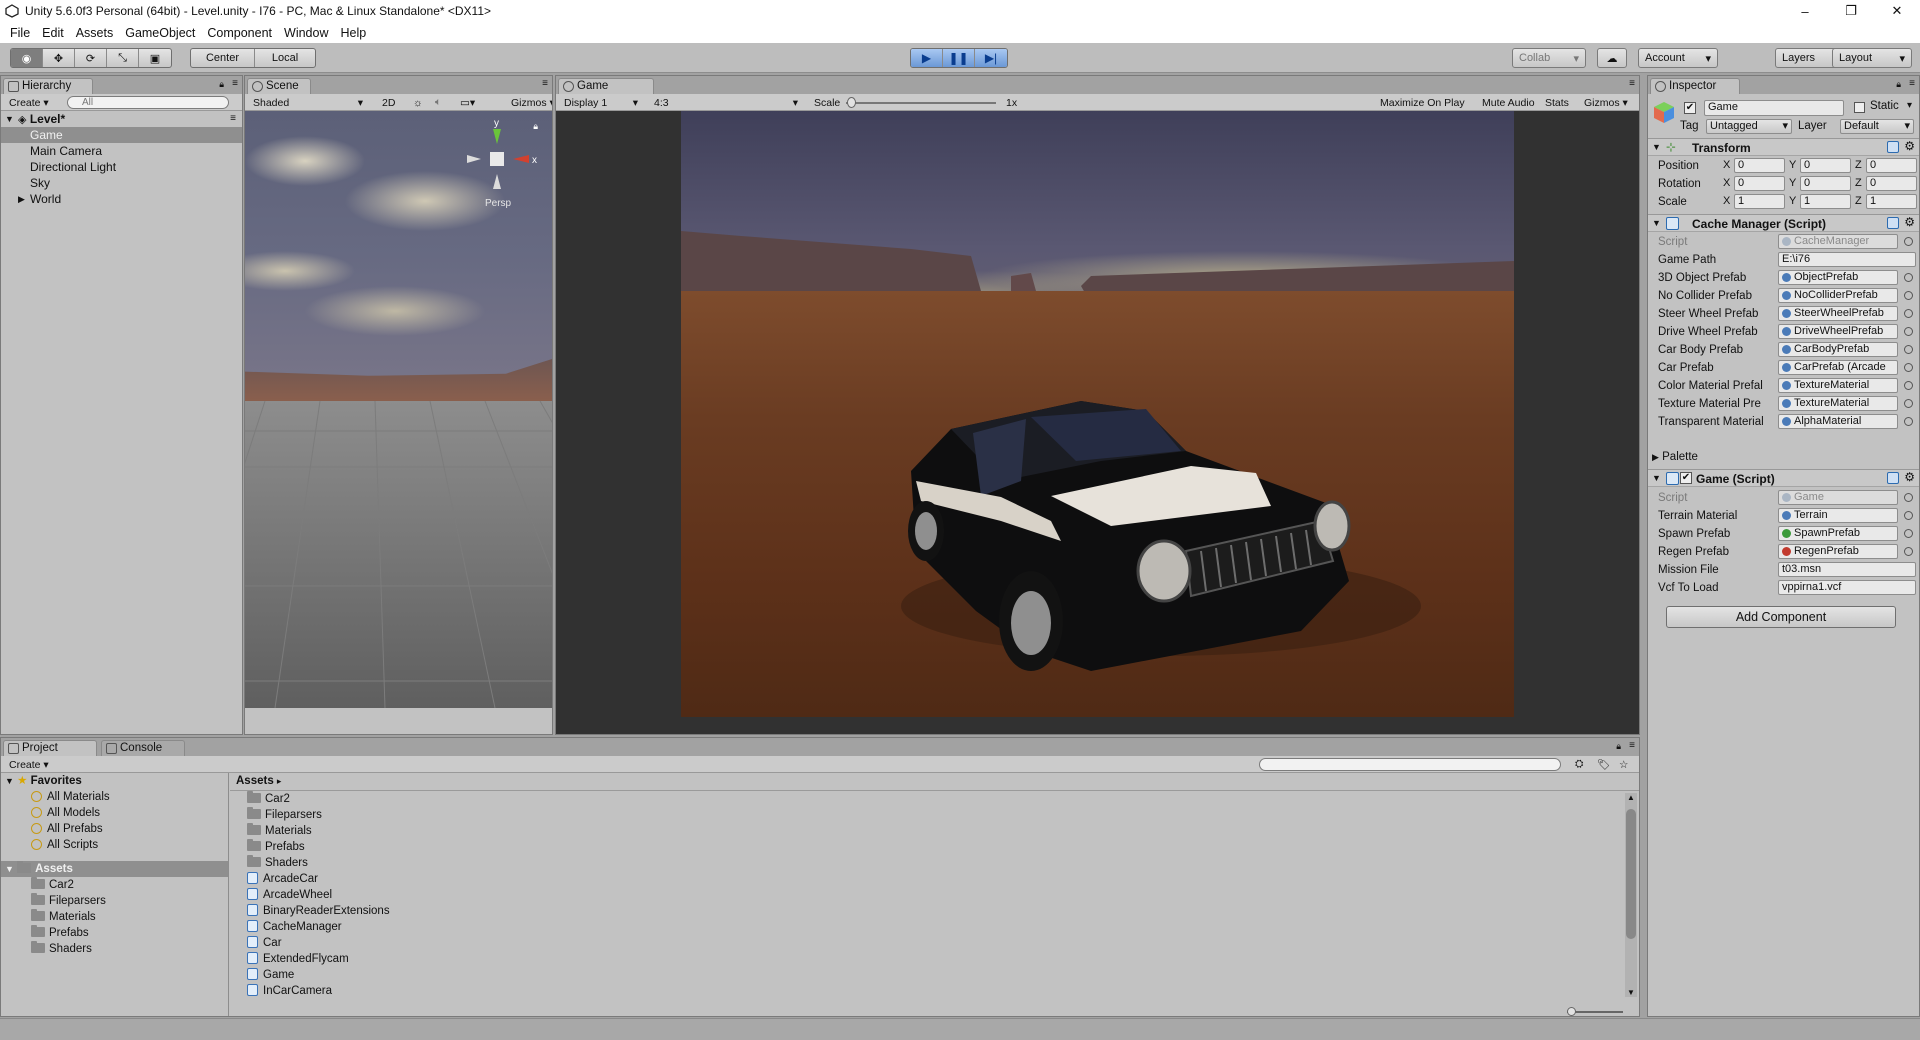 The height and width of the screenshot is (1040, 1920). Describe the element at coordinates (1805, 11) in the screenshot. I see `minimize-button: –` at that location.